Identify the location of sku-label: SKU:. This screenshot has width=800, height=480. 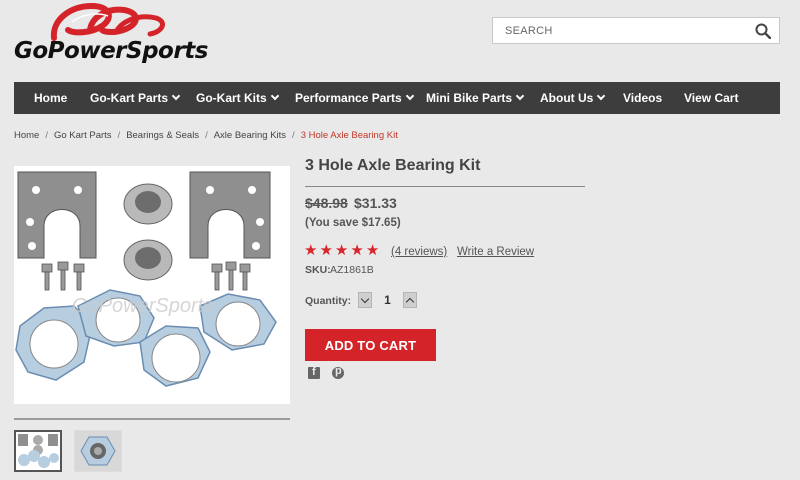
(318, 270).